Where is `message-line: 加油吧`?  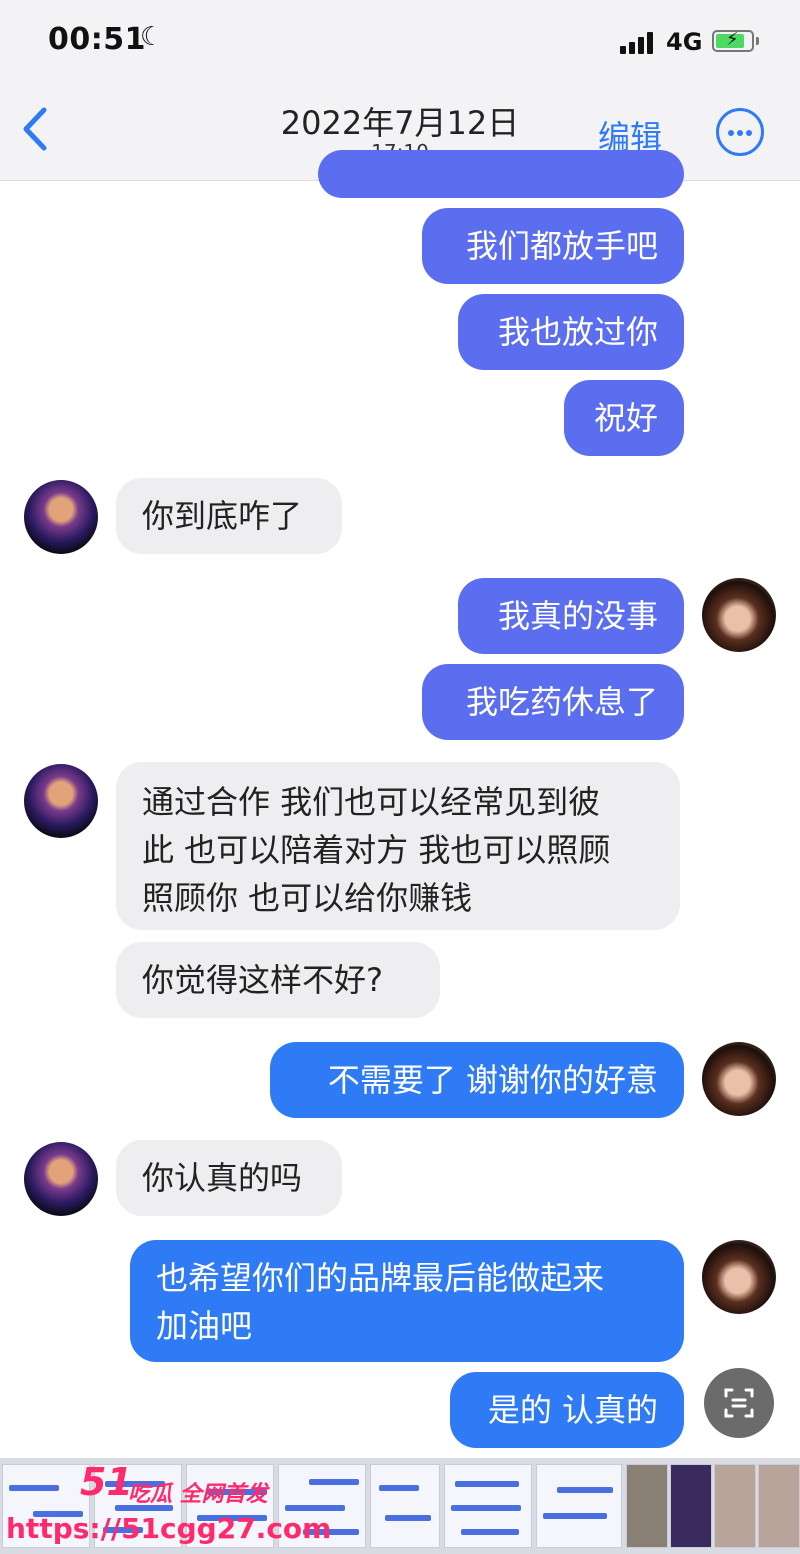 message-line: 加油吧 is located at coordinates (204, 1326).